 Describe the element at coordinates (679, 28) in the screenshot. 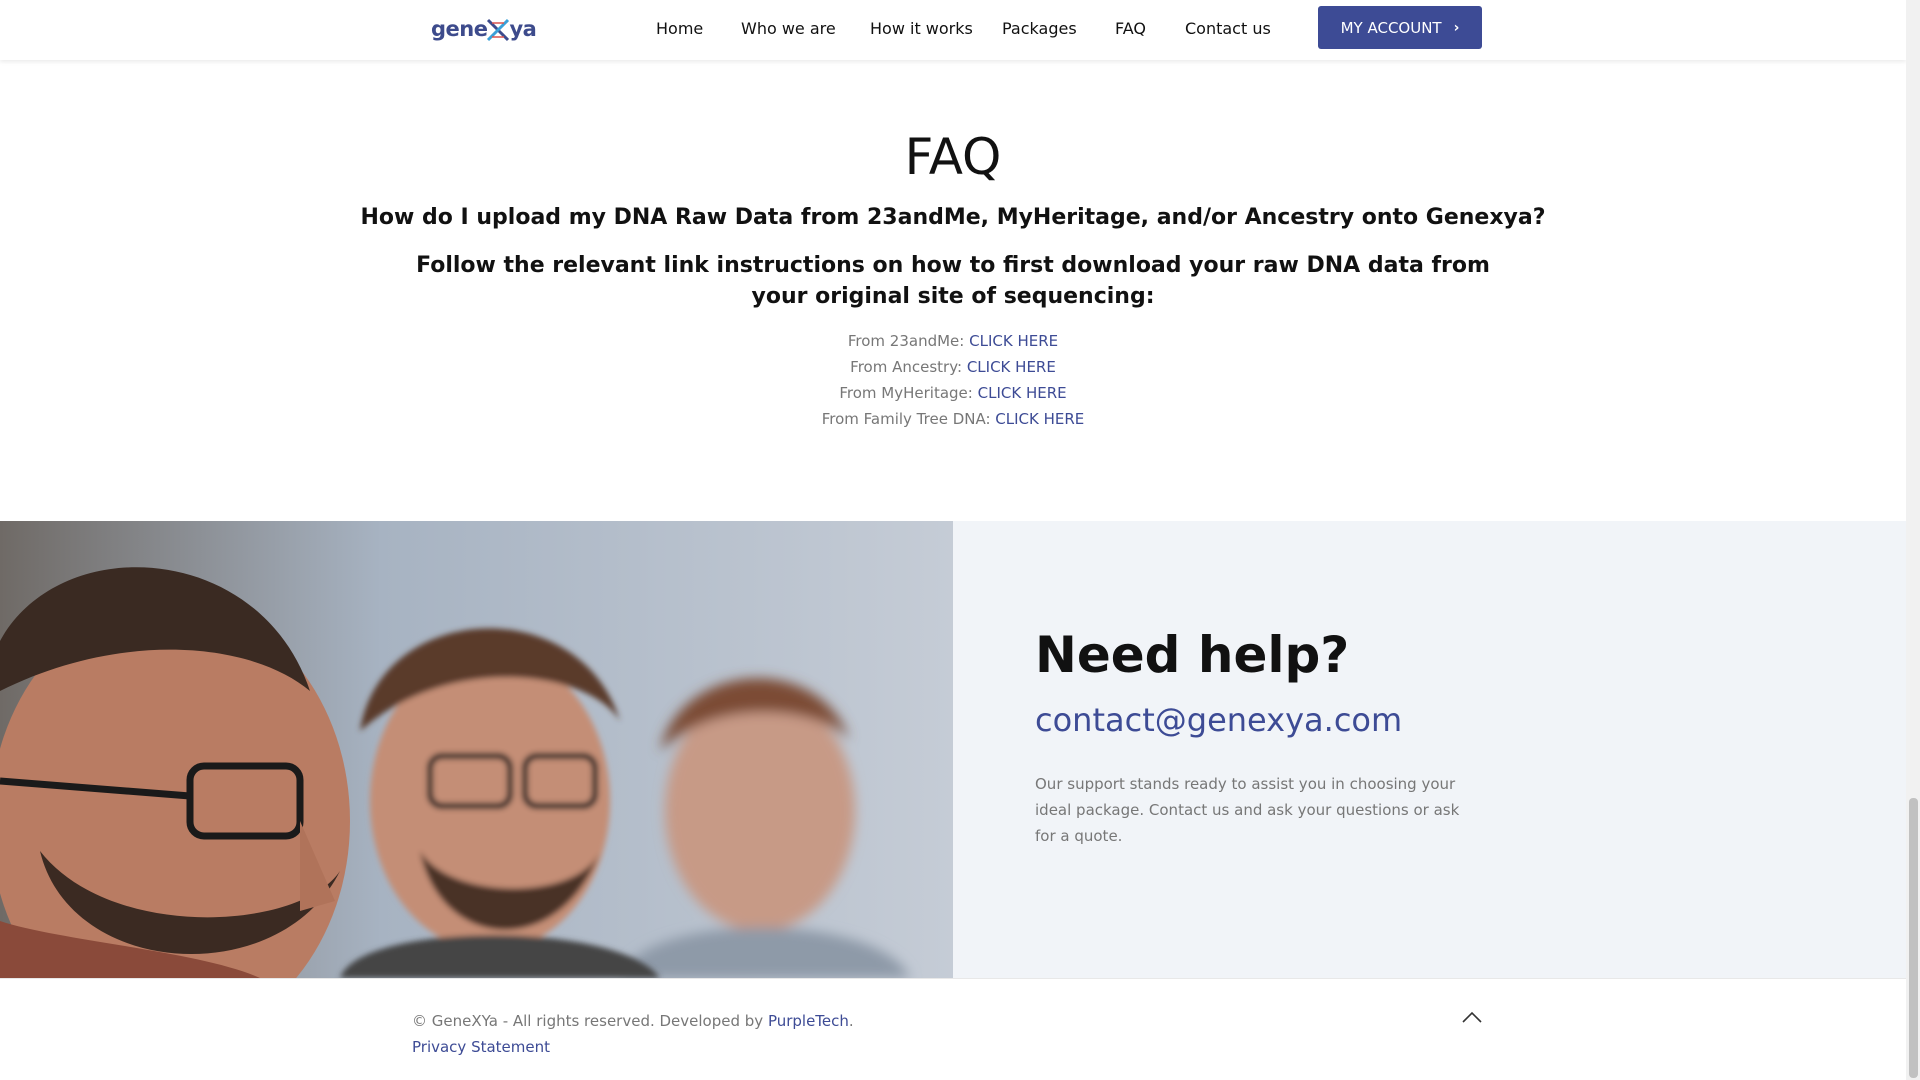

I see `nav-home: Home` at that location.